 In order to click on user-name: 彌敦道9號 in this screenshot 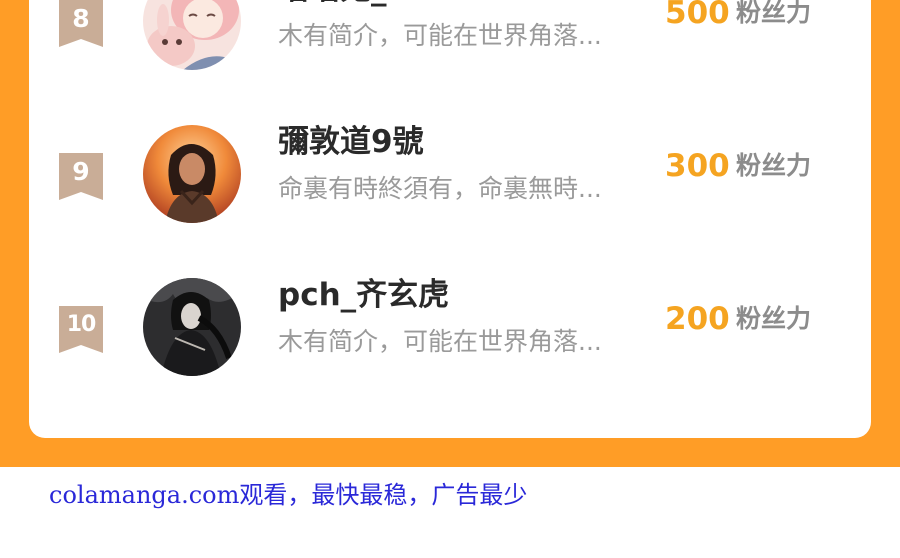, I will do `click(351, 142)`.